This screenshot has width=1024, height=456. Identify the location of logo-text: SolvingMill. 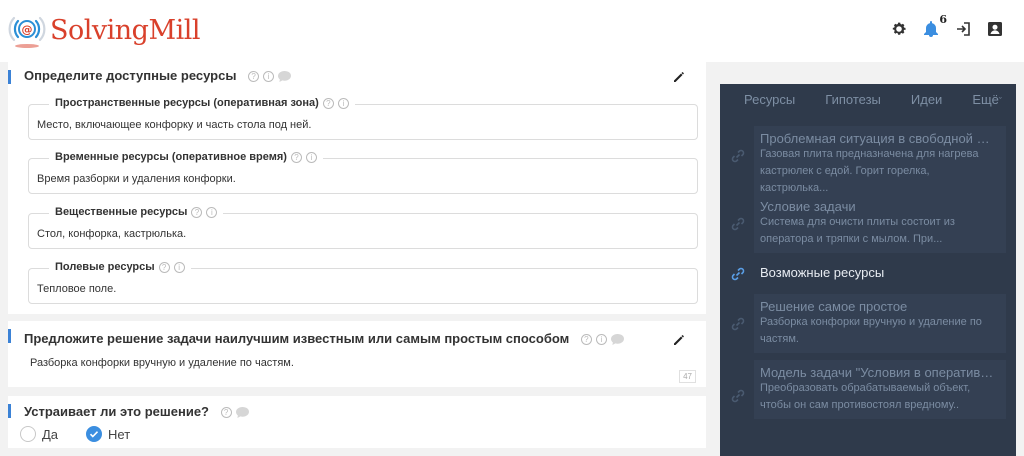
(125, 30).